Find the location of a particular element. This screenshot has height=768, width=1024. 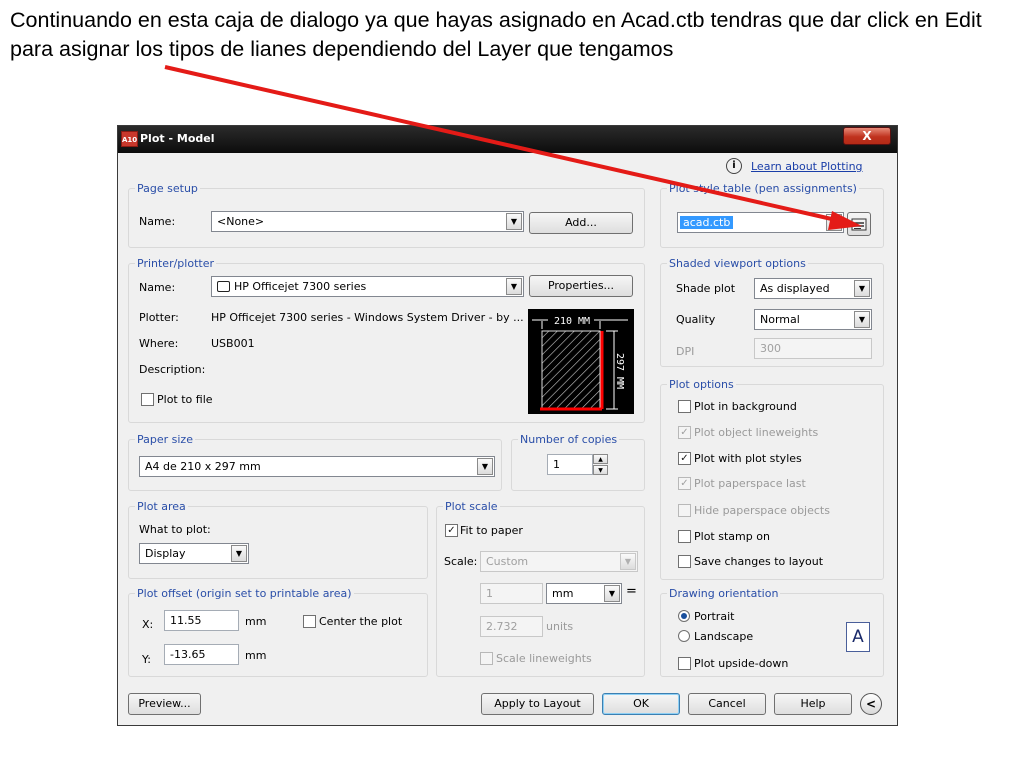

scale-unit-dropdown: mm ▼ is located at coordinates (584, 593).